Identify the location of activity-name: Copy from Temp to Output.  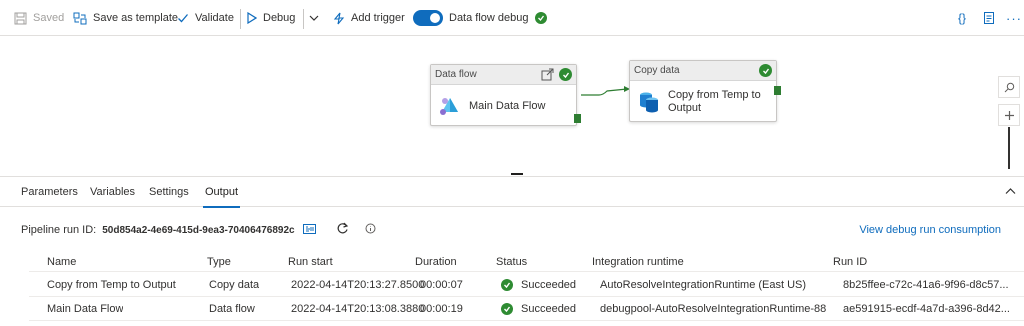
(111, 284).